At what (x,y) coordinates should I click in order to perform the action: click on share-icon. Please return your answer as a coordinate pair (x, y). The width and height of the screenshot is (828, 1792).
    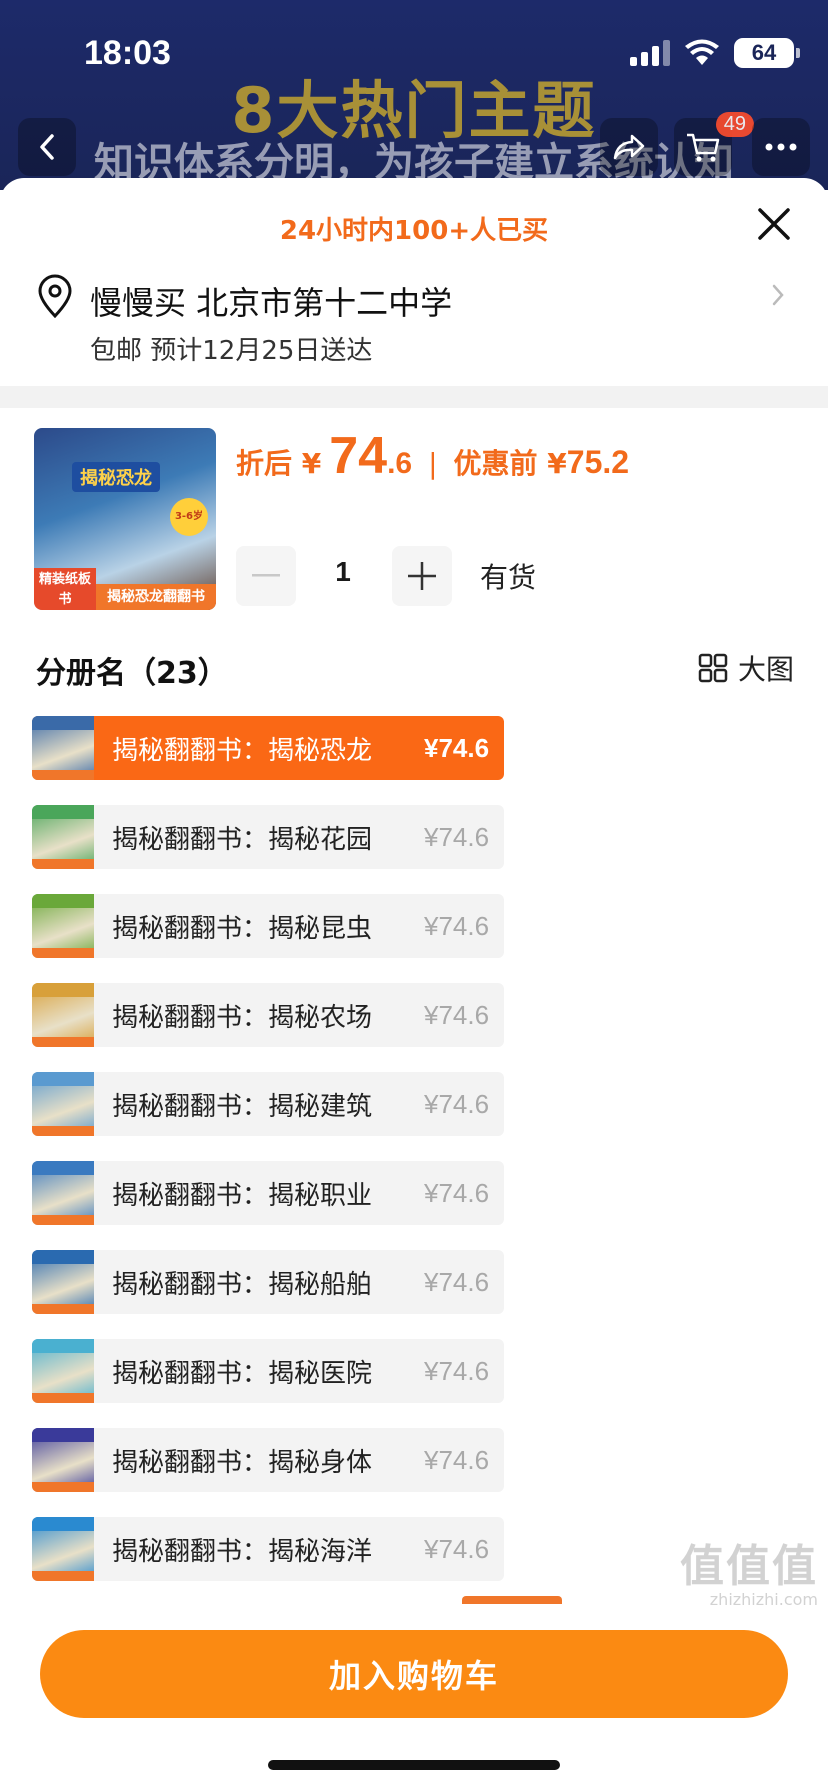
    Looking at the image, I should click on (629, 147).